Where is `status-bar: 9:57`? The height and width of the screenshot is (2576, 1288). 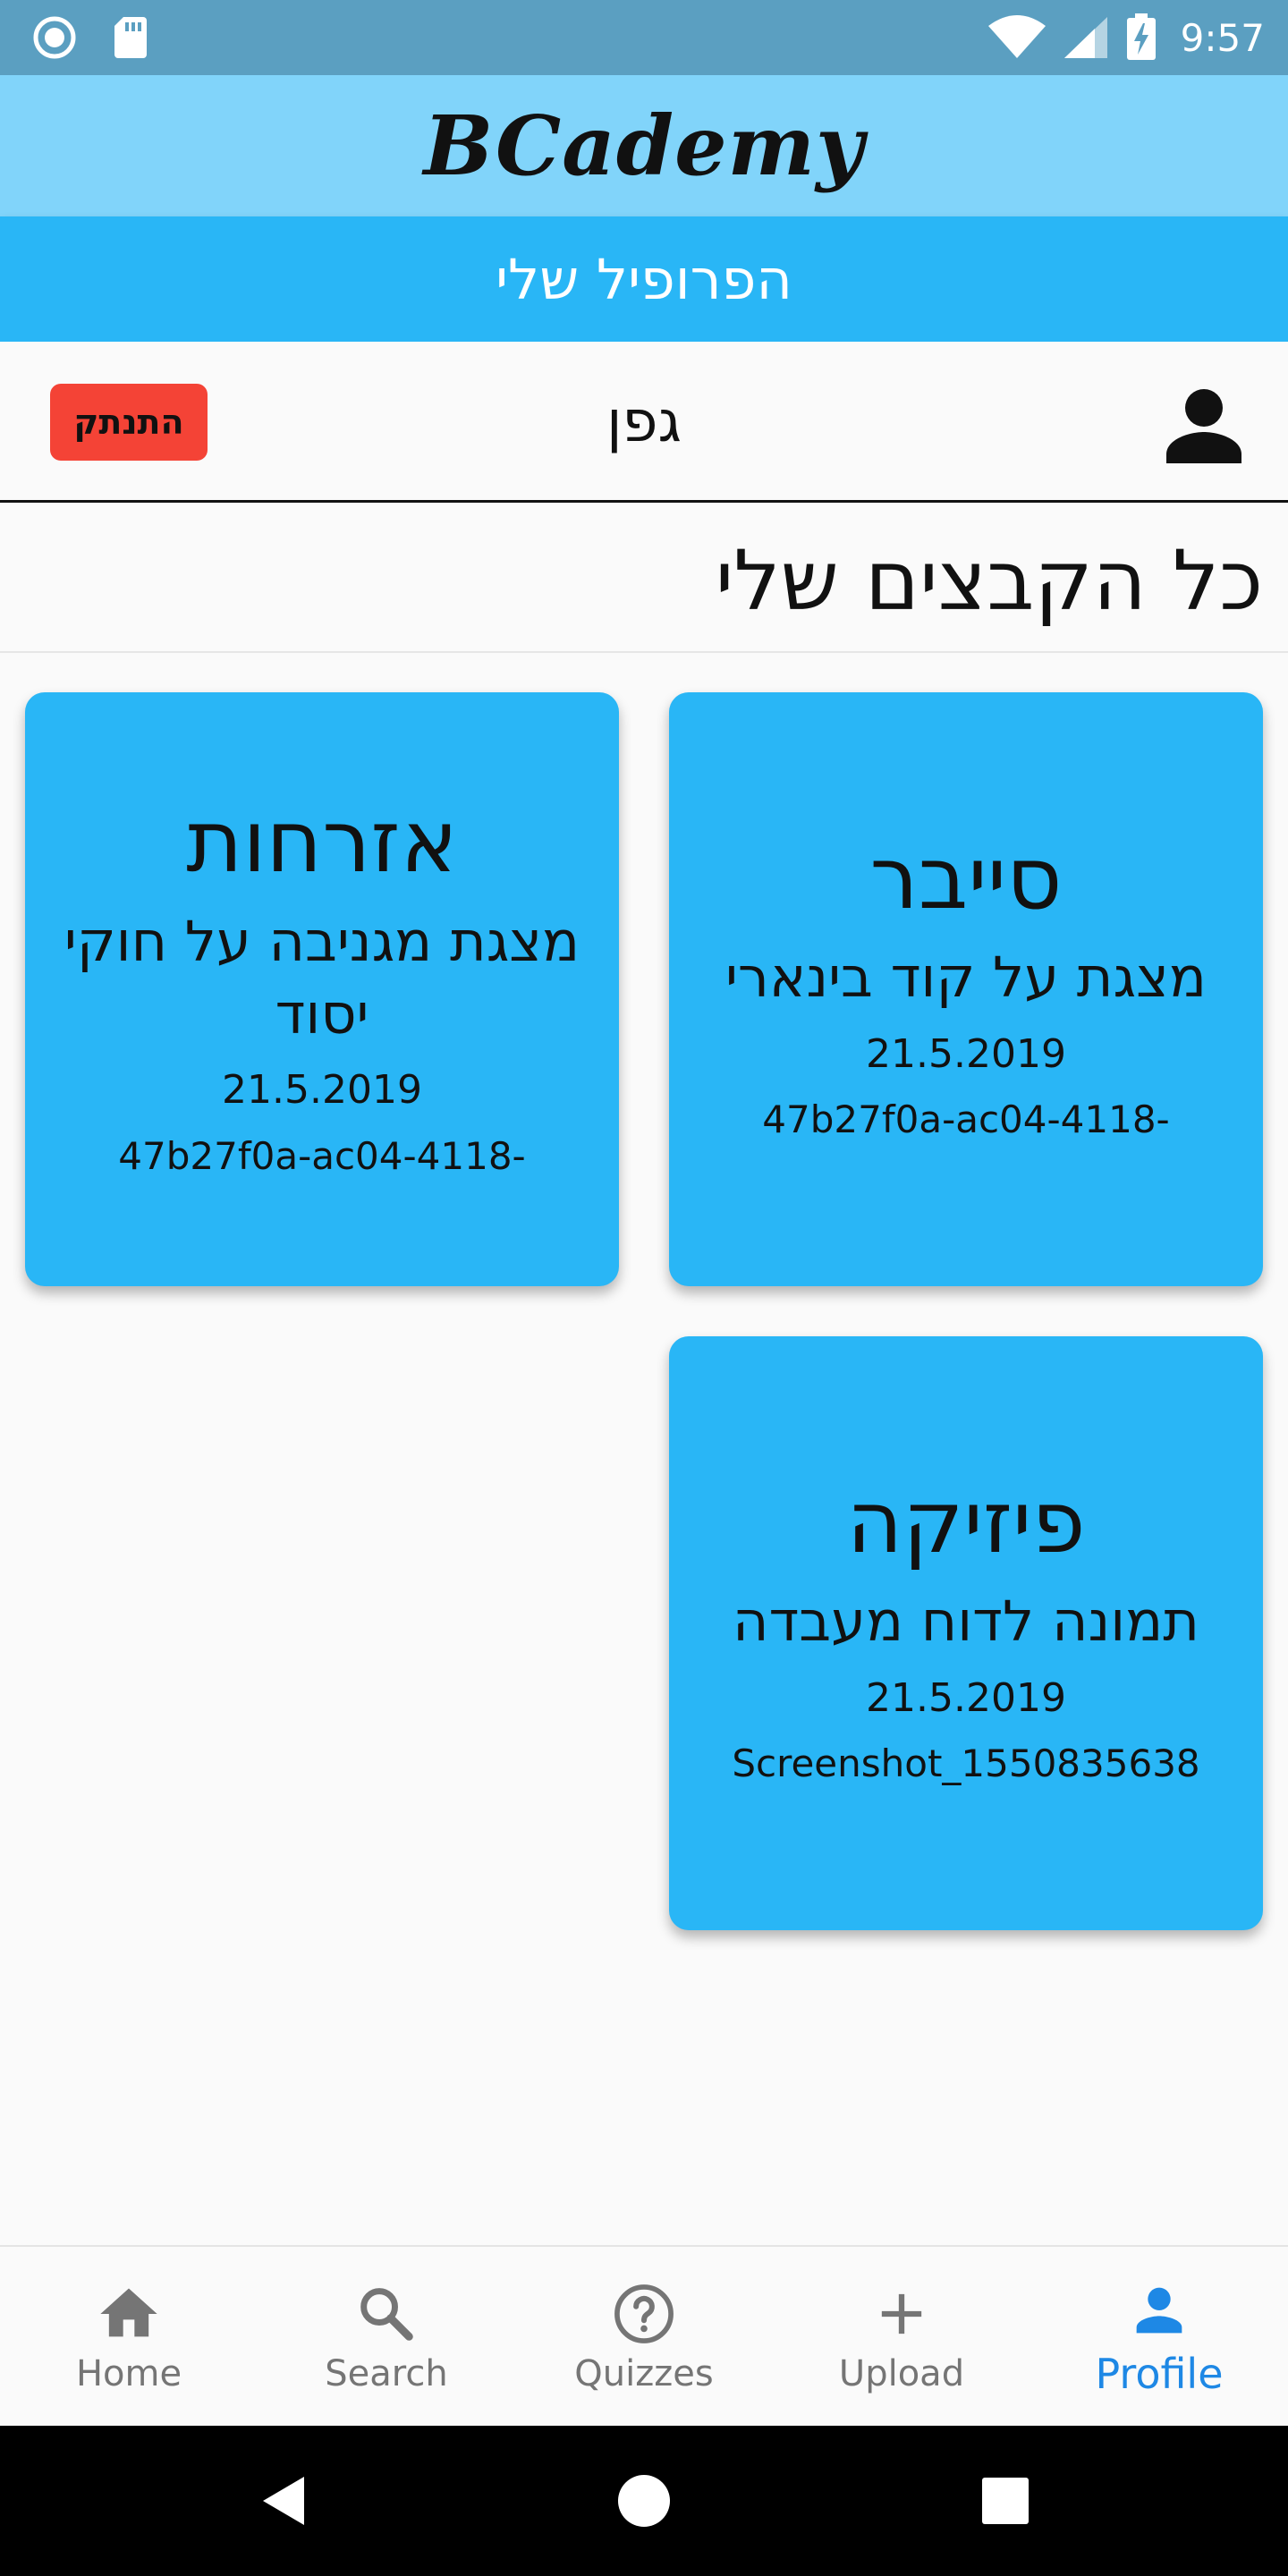 status-bar: 9:57 is located at coordinates (644, 37).